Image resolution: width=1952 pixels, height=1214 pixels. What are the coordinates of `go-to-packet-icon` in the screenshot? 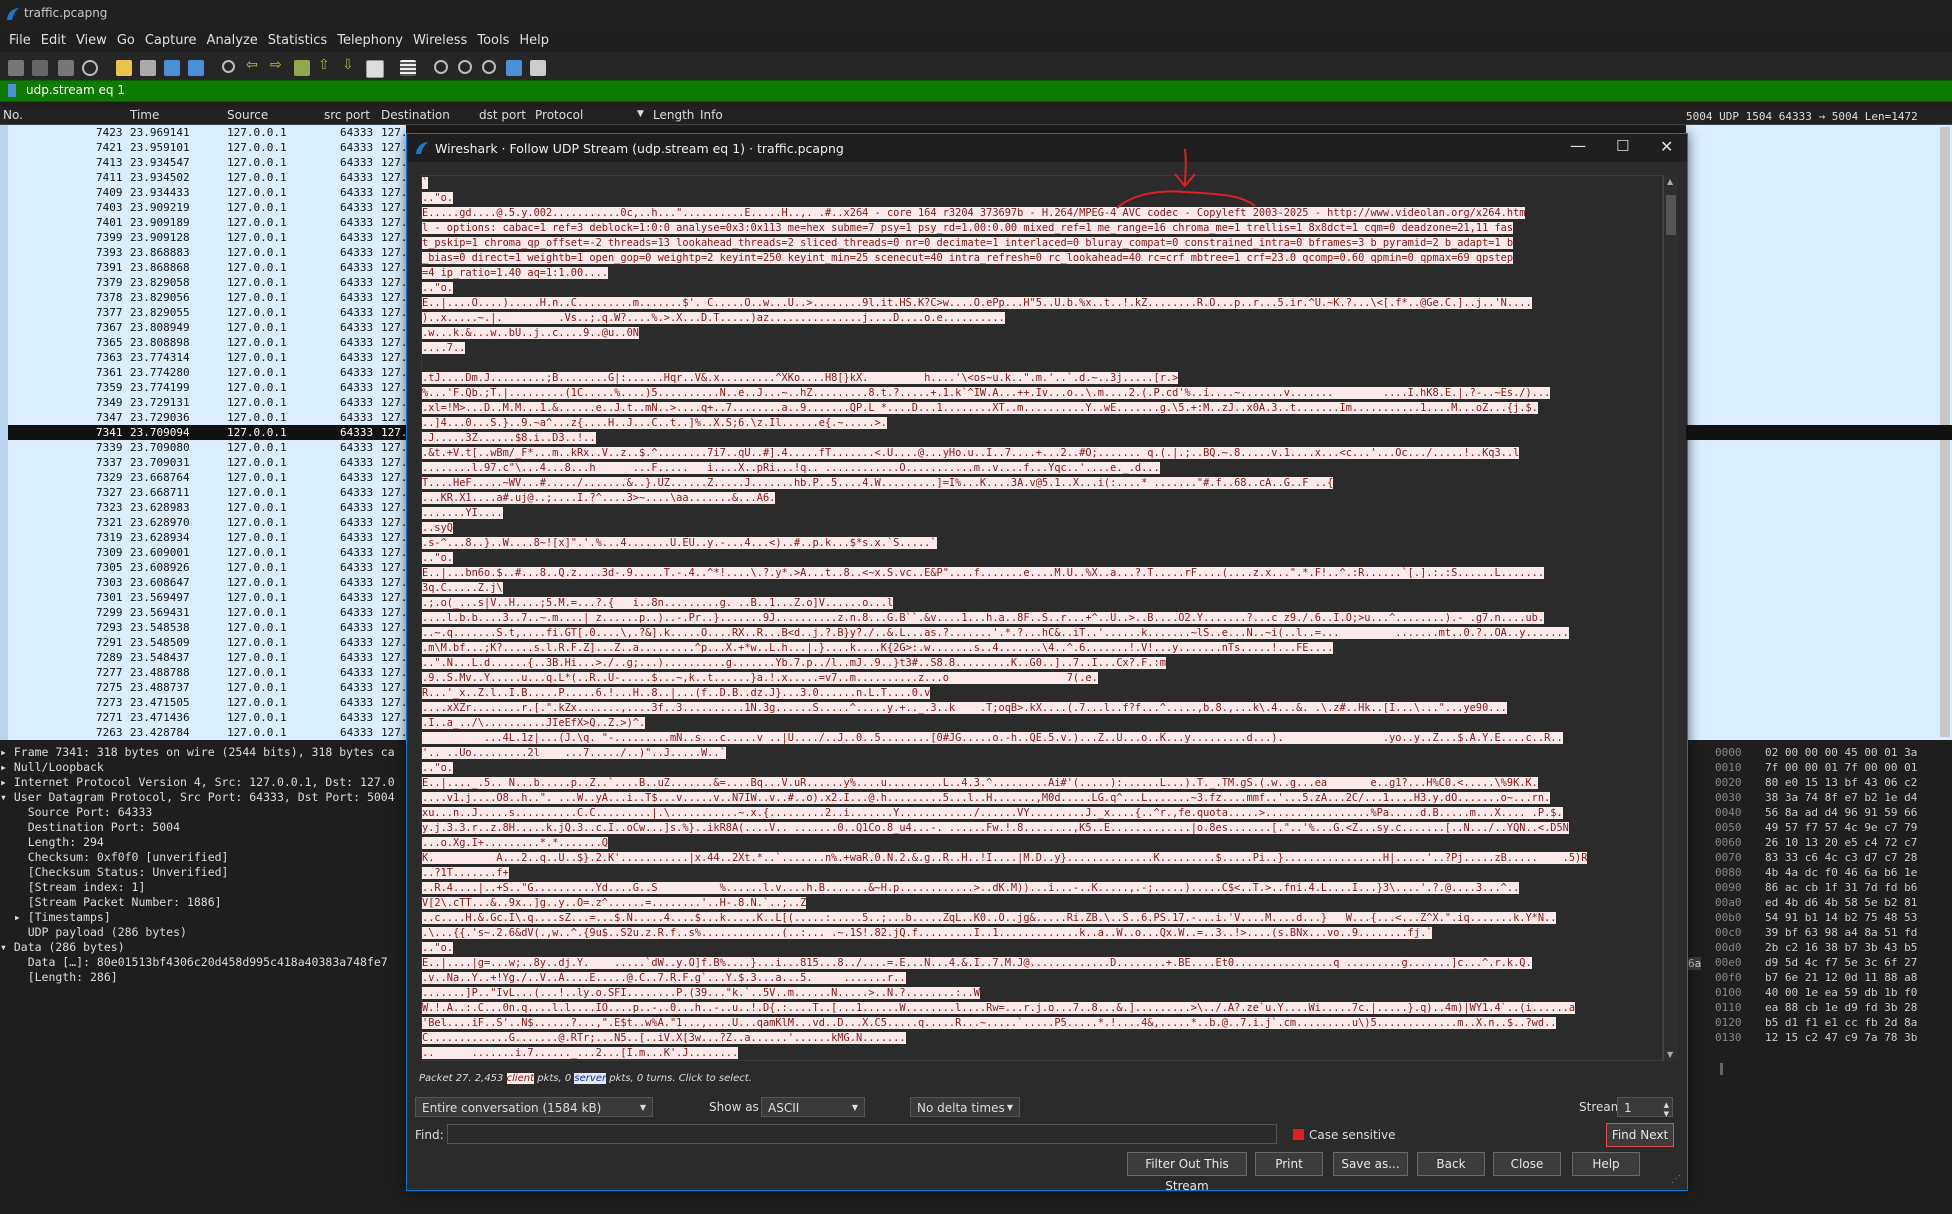 It's located at (302, 68).